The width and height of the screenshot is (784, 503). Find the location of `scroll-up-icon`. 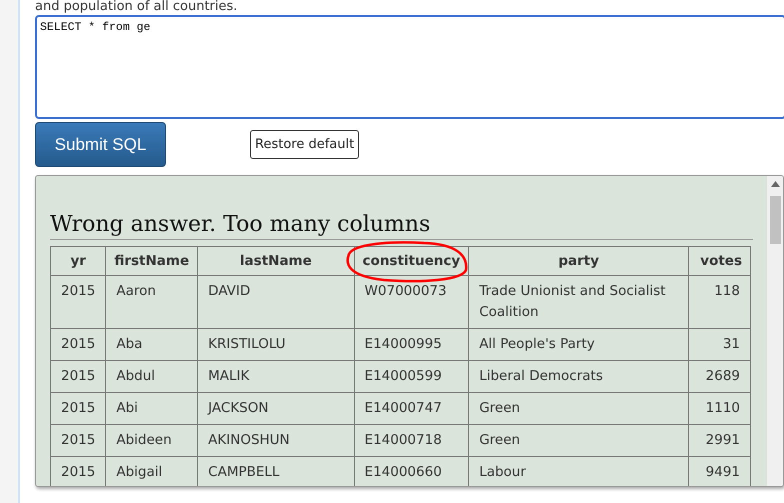

scroll-up-icon is located at coordinates (775, 184).